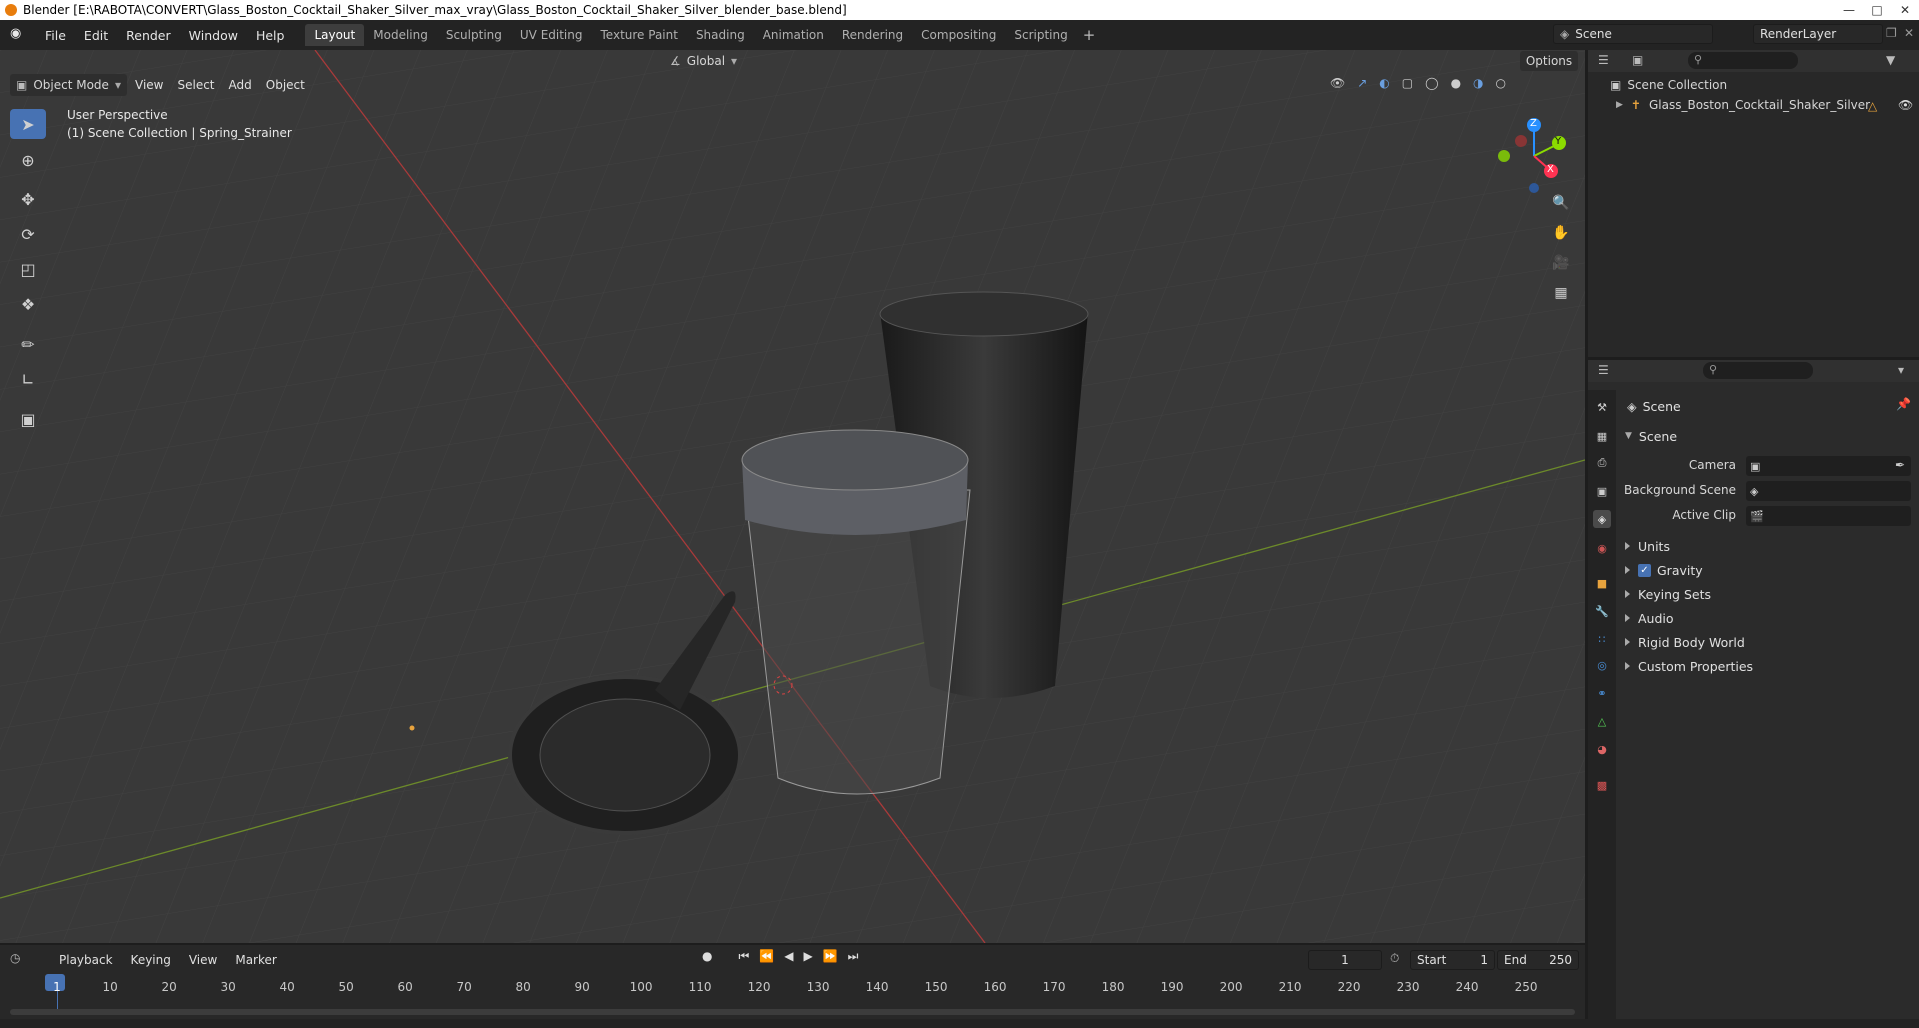 Image resolution: width=1919 pixels, height=1028 pixels. Describe the element at coordinates (1743, 105) in the screenshot. I see `outliner-item-object: ▶ ✝ Glass_Boston_Cocktail_Shaker_Silver` at that location.